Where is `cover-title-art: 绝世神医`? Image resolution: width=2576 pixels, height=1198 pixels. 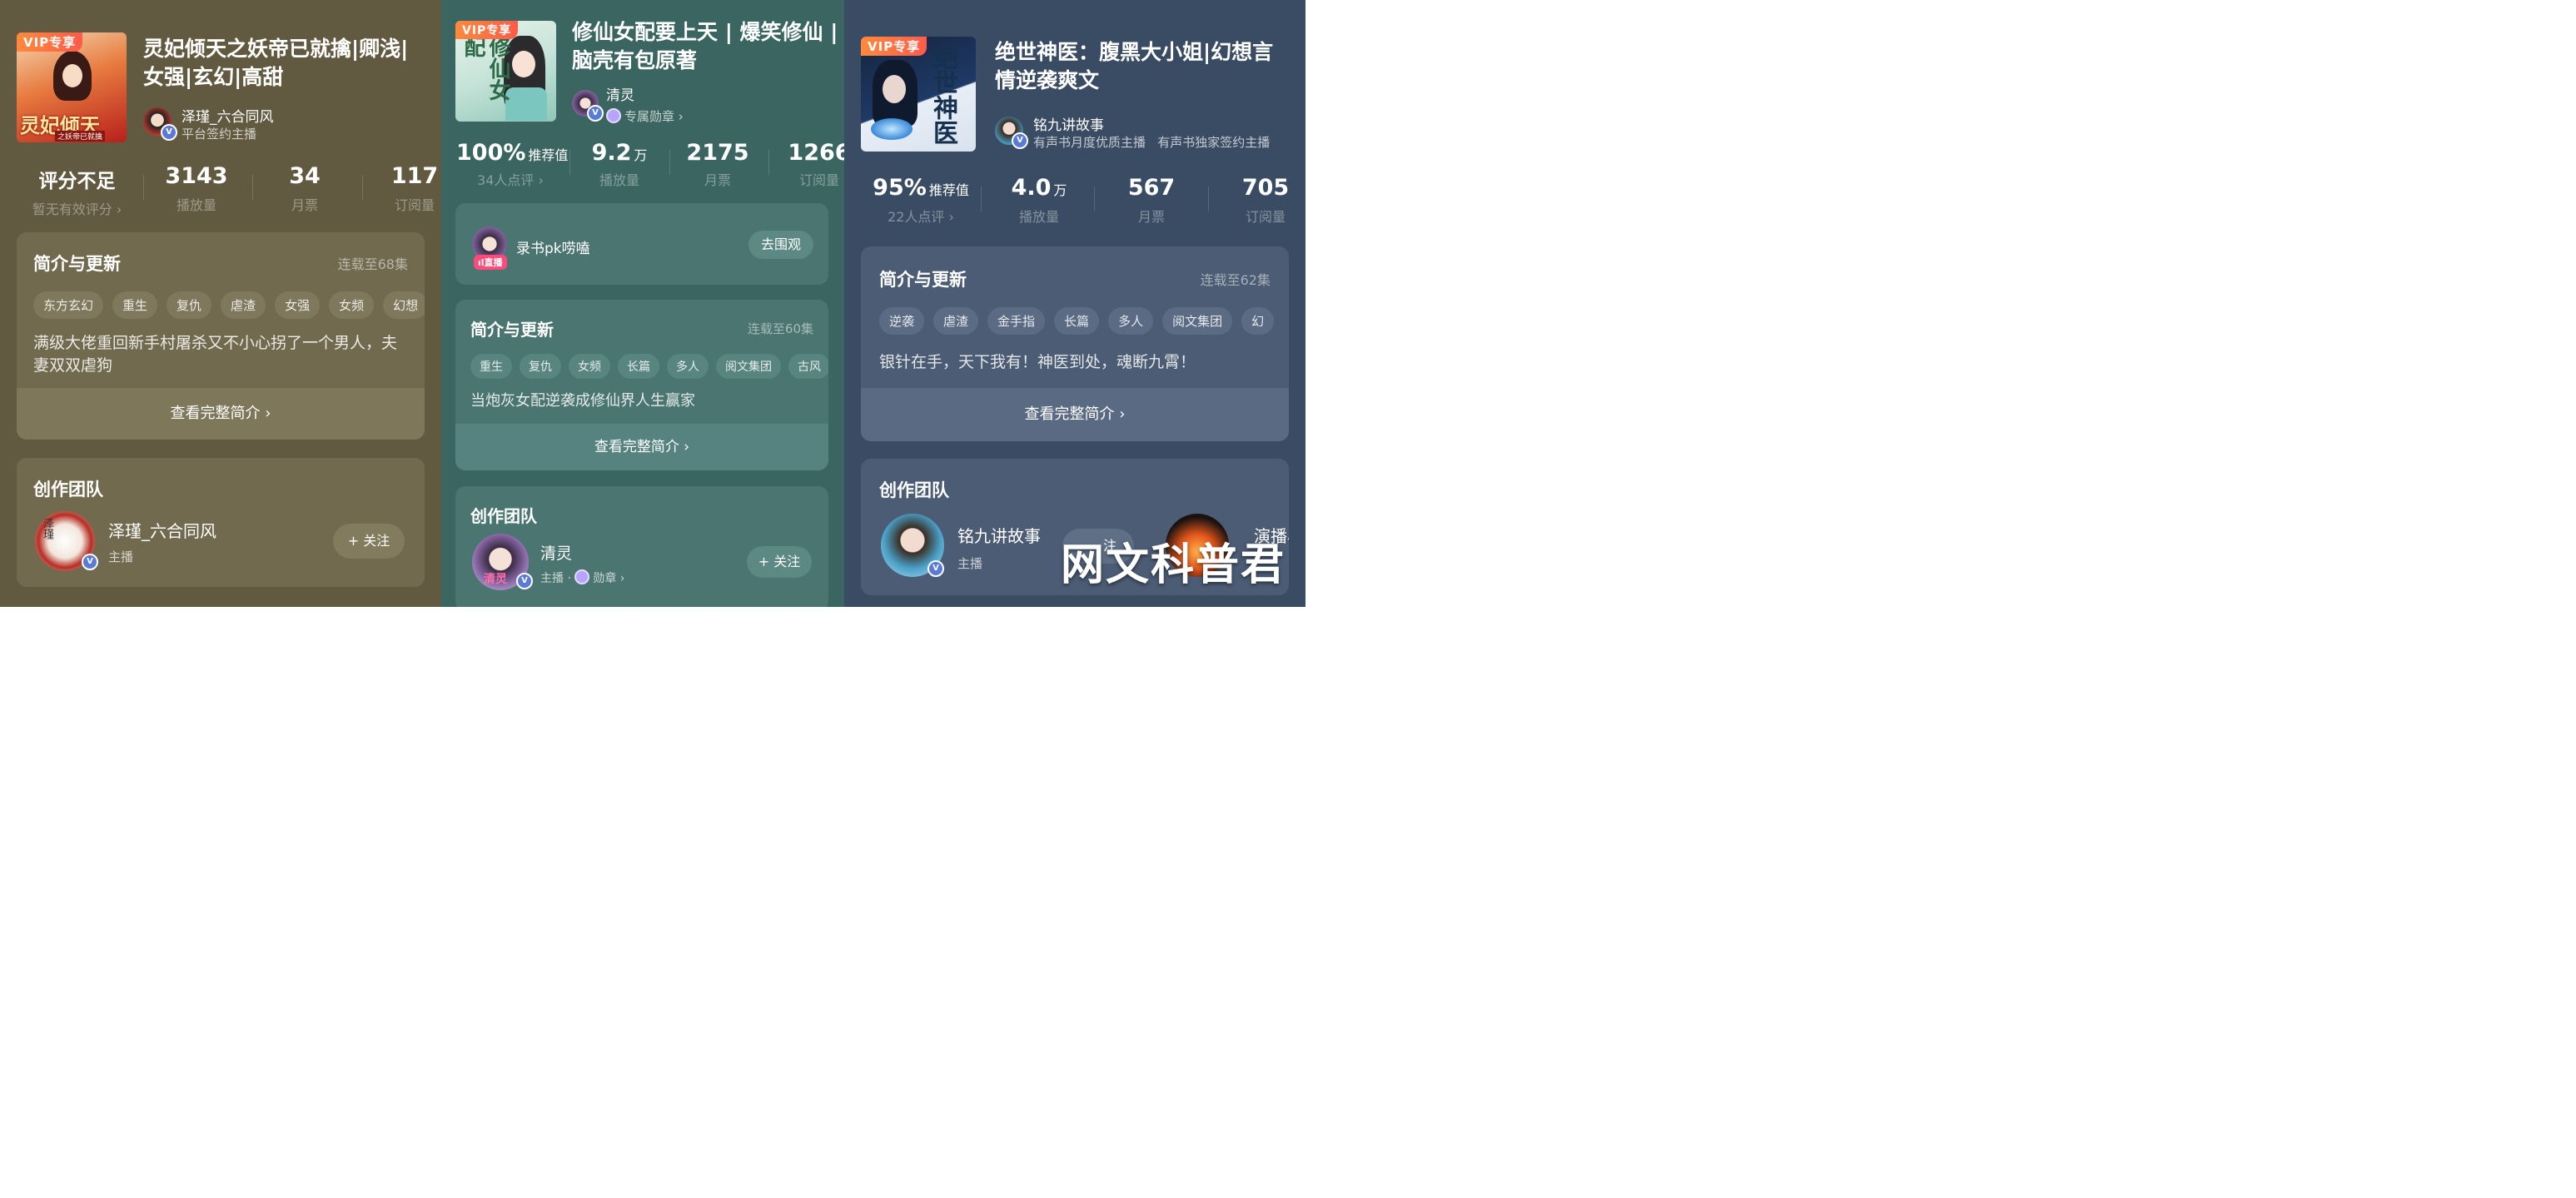
cover-title-art: 绝世神医 is located at coordinates (942, 95).